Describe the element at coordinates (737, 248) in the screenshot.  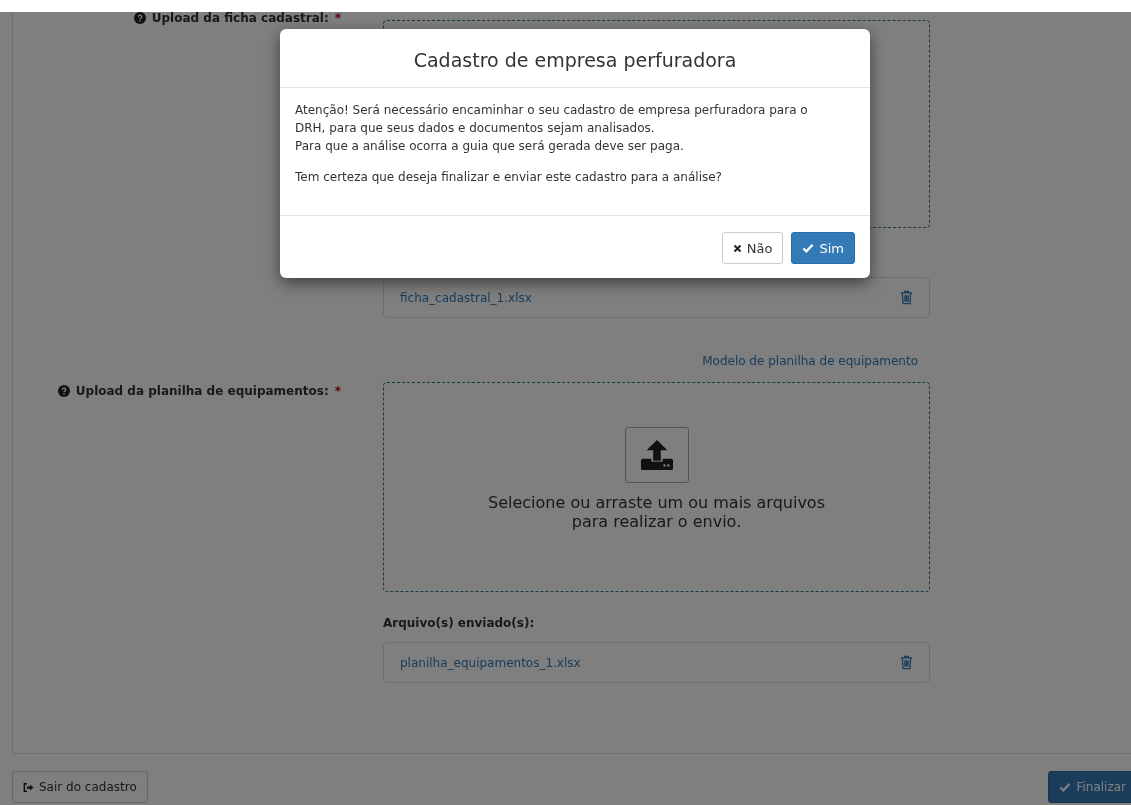
I see `close-icon` at that location.